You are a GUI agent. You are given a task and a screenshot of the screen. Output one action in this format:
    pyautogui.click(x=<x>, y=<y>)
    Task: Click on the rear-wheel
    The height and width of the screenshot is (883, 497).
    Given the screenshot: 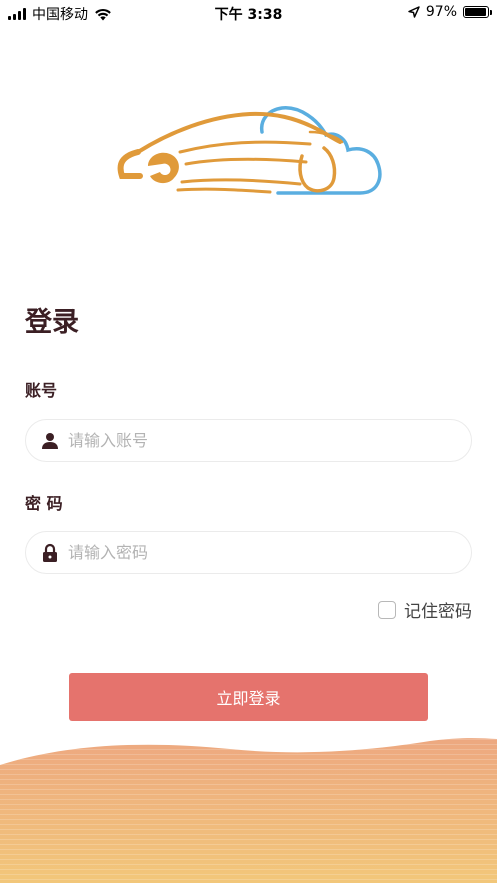 What is the action you would take?
    pyautogui.click(x=317, y=169)
    